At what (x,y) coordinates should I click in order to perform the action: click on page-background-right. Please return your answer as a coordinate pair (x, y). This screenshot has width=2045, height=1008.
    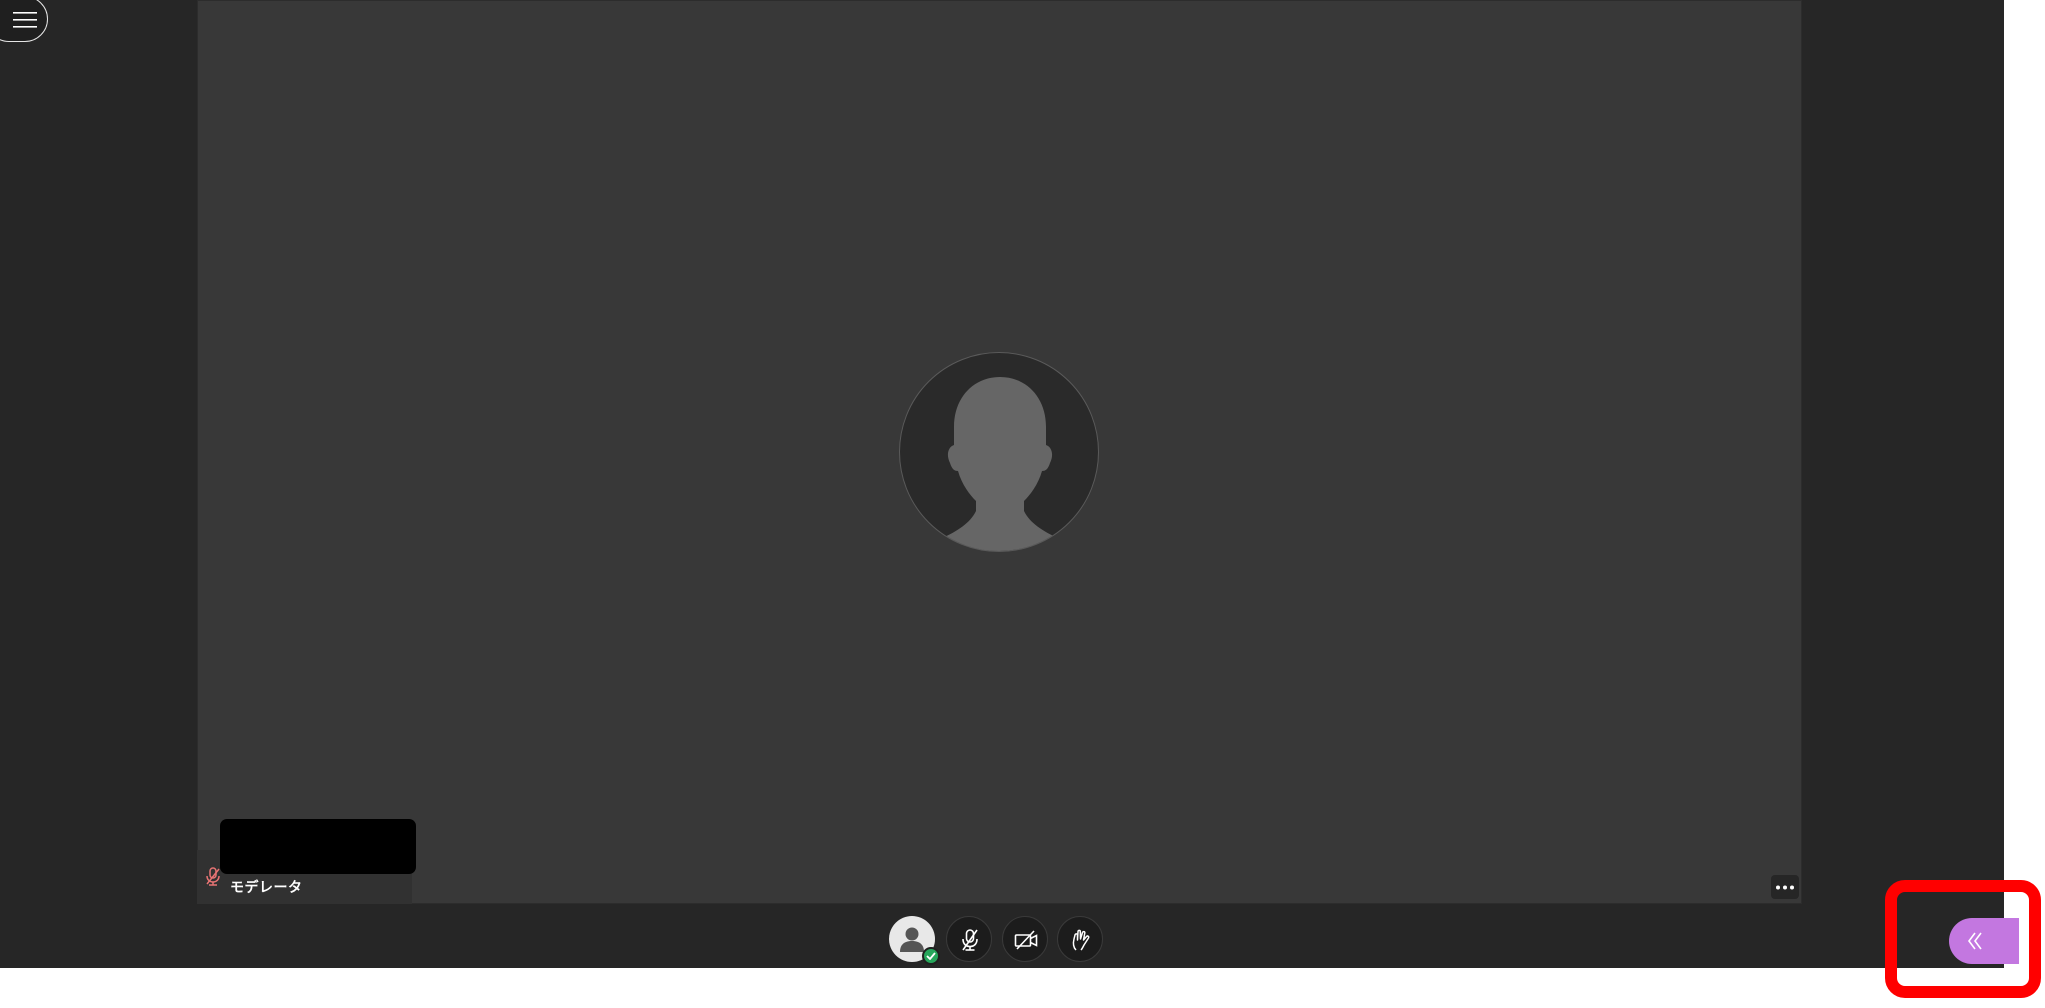
    Looking at the image, I should click on (2024, 504).